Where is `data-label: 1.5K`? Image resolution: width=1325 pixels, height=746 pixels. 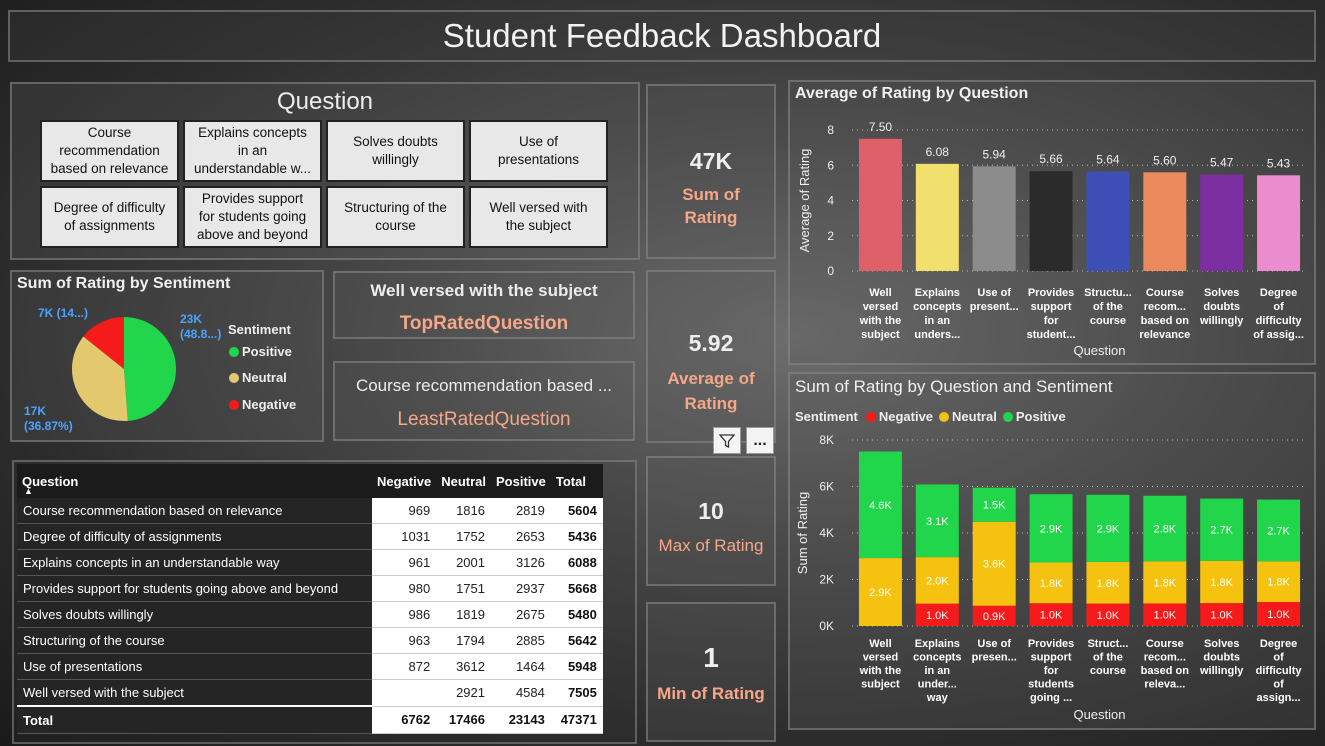
data-label: 1.5K is located at coordinates (994, 506).